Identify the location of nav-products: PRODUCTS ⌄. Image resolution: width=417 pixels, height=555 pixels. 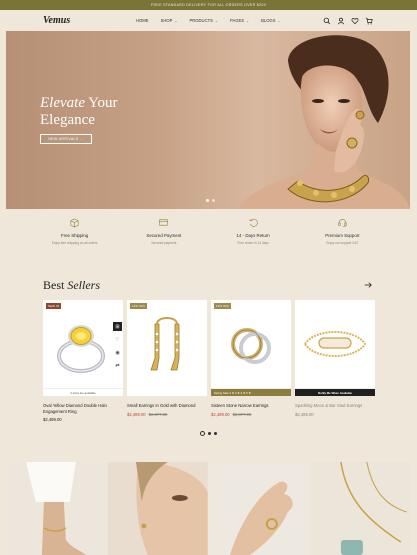
(203, 20).